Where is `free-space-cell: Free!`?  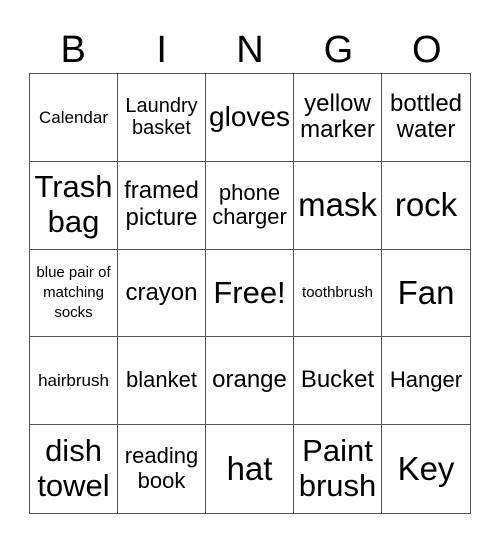
free-space-cell: Free! is located at coordinates (250, 293).